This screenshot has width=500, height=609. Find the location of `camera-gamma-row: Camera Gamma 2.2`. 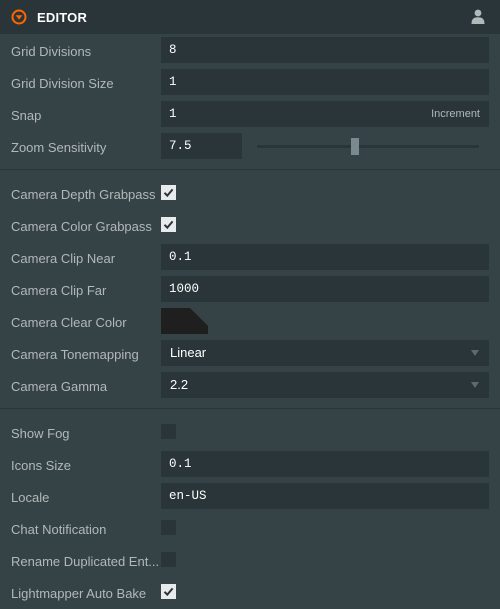

camera-gamma-row: Camera Gamma 2.2 is located at coordinates (250, 386).